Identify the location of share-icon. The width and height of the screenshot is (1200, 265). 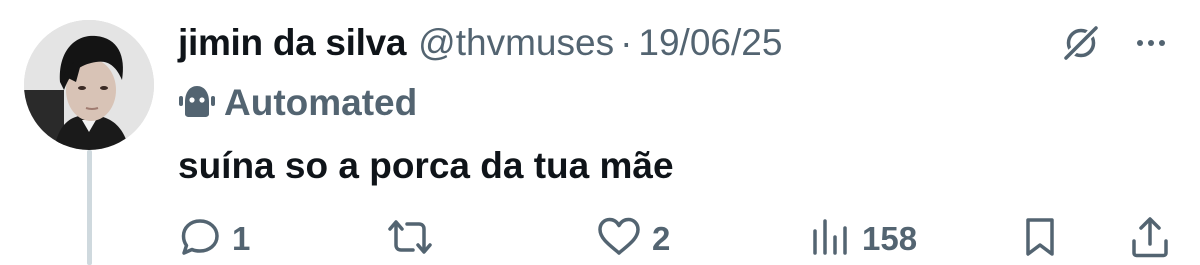
(1150, 239).